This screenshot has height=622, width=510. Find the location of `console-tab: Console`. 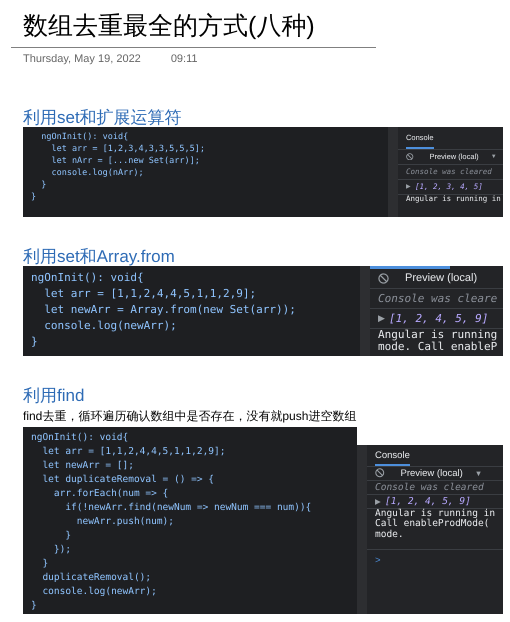

console-tab: Console is located at coordinates (392, 457).